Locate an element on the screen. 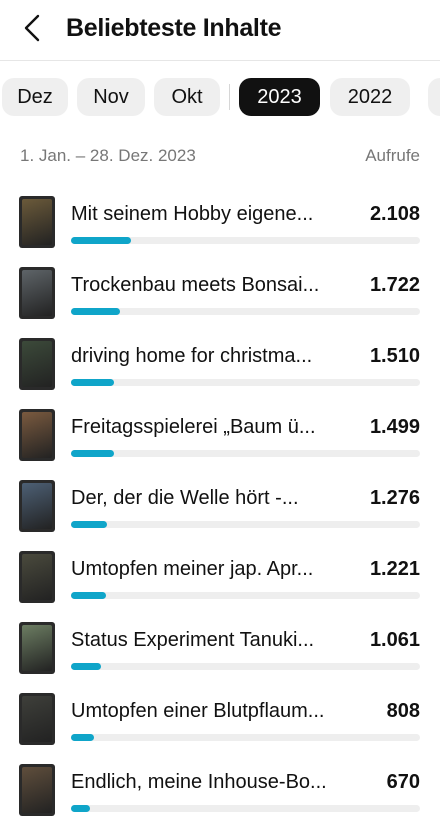  chip-nov: Nov is located at coordinates (111, 97).